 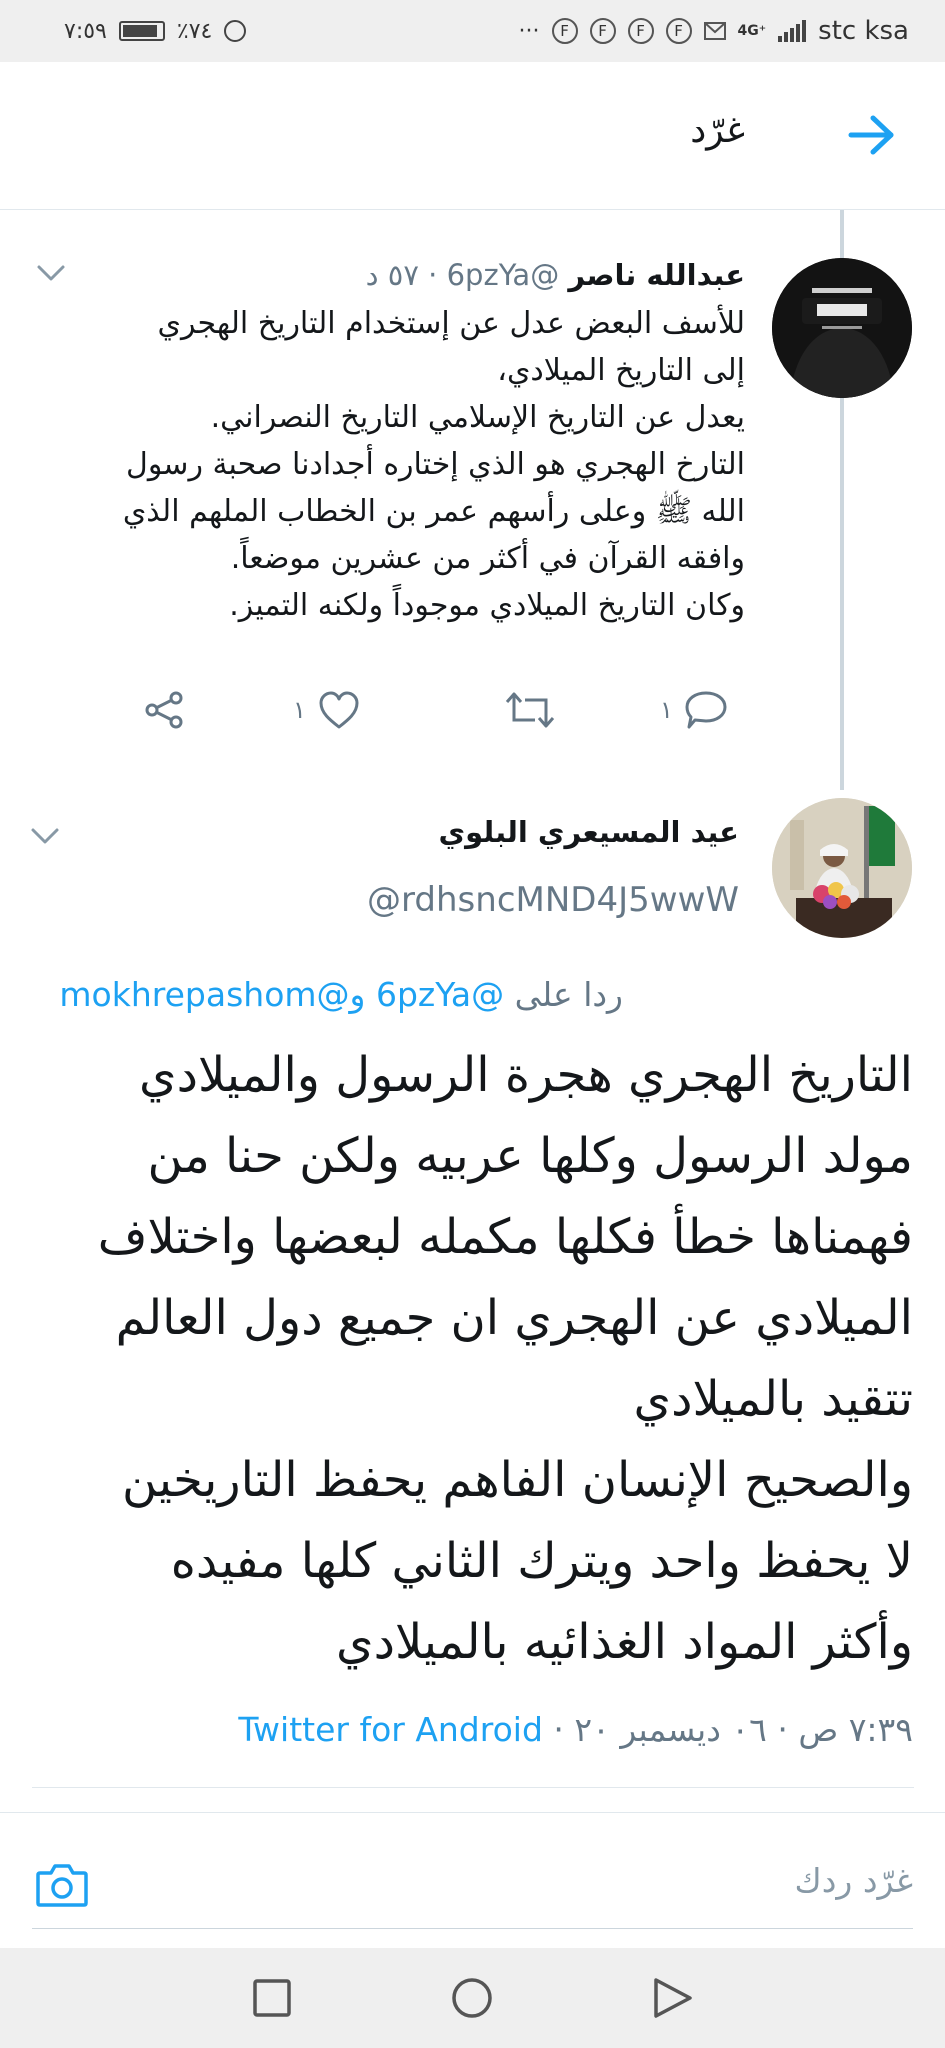 I want to click on tweet-header: عبدالله ناصر @6pzYa · ٥٧ د, so click(x=555, y=275).